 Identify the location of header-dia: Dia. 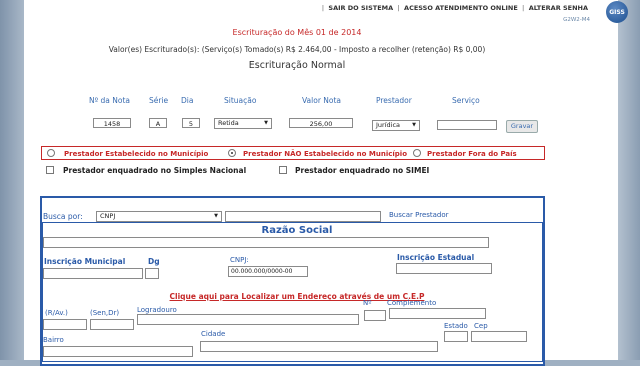
(187, 100).